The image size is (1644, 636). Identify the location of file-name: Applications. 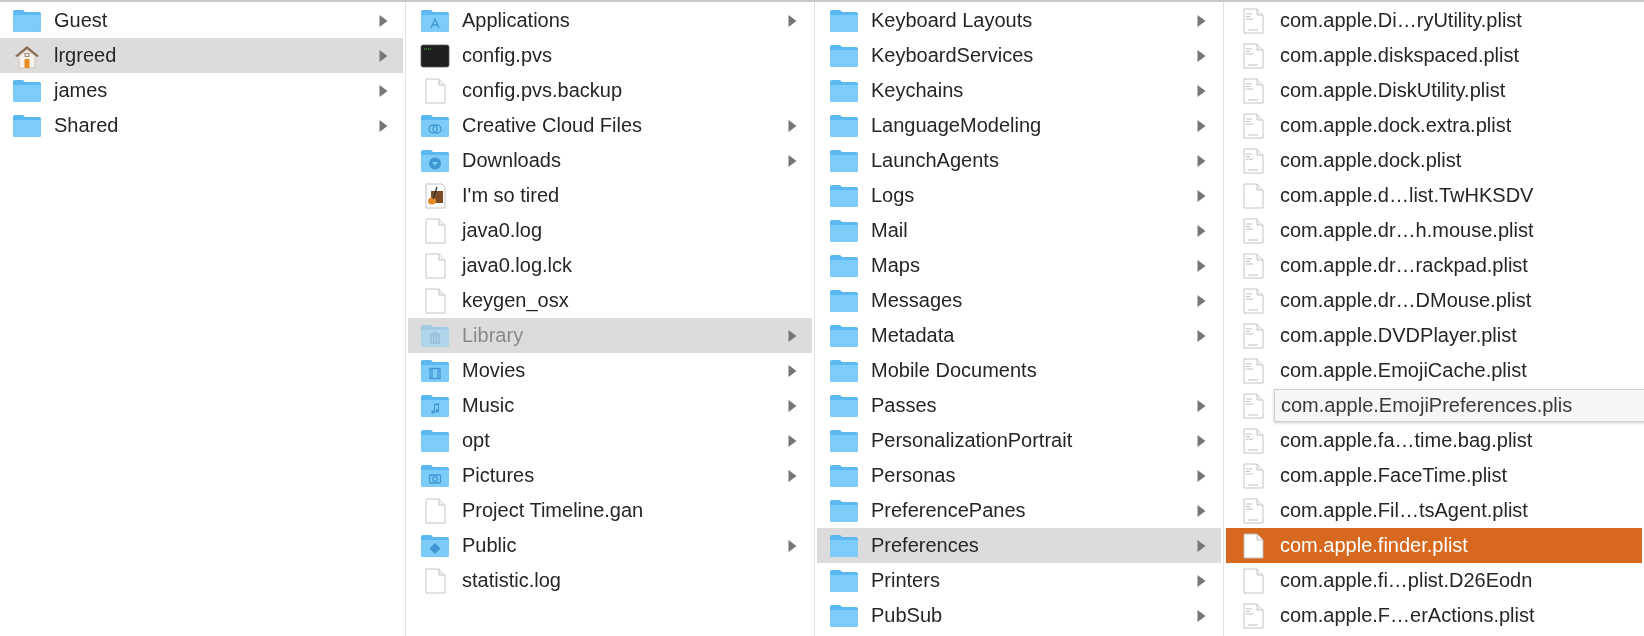
(516, 20).